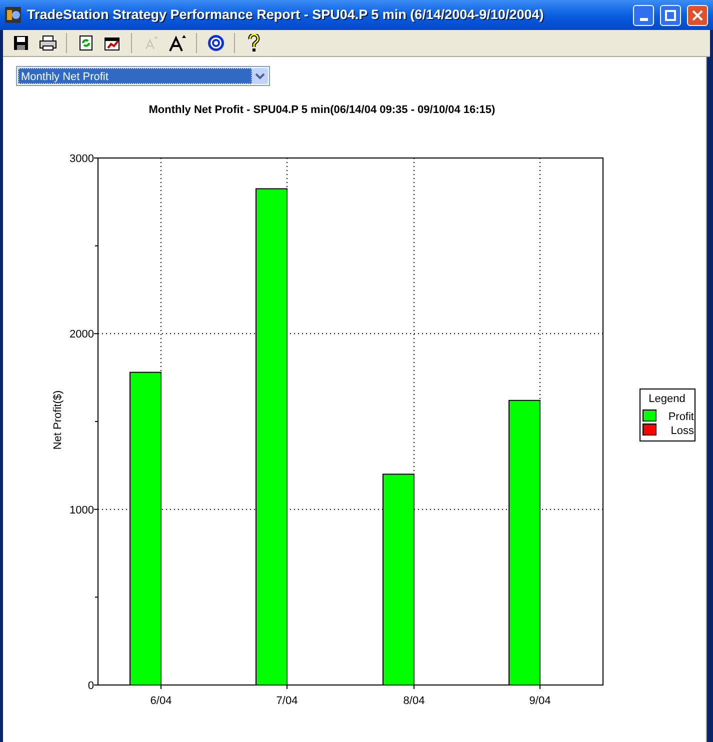 The height and width of the screenshot is (742, 713). What do you see at coordinates (667, 399) in the screenshot?
I see `legend-title: Legend` at bounding box center [667, 399].